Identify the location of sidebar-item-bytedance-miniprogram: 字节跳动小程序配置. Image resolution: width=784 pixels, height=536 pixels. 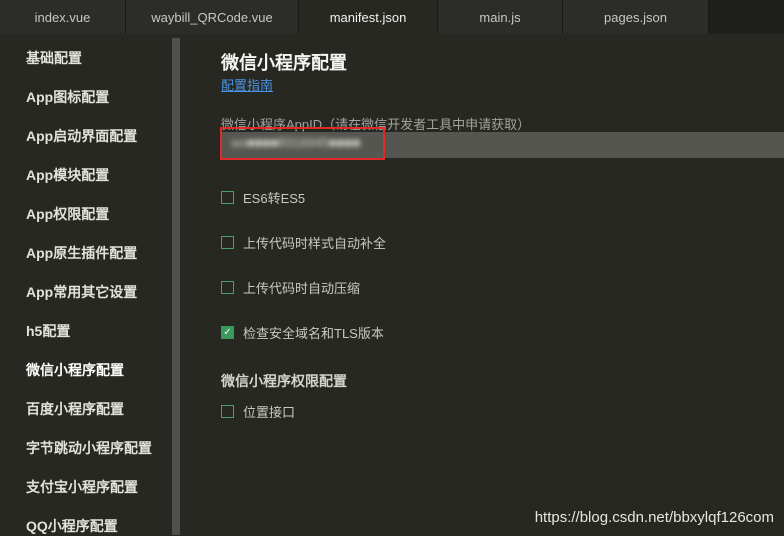
(89, 448).